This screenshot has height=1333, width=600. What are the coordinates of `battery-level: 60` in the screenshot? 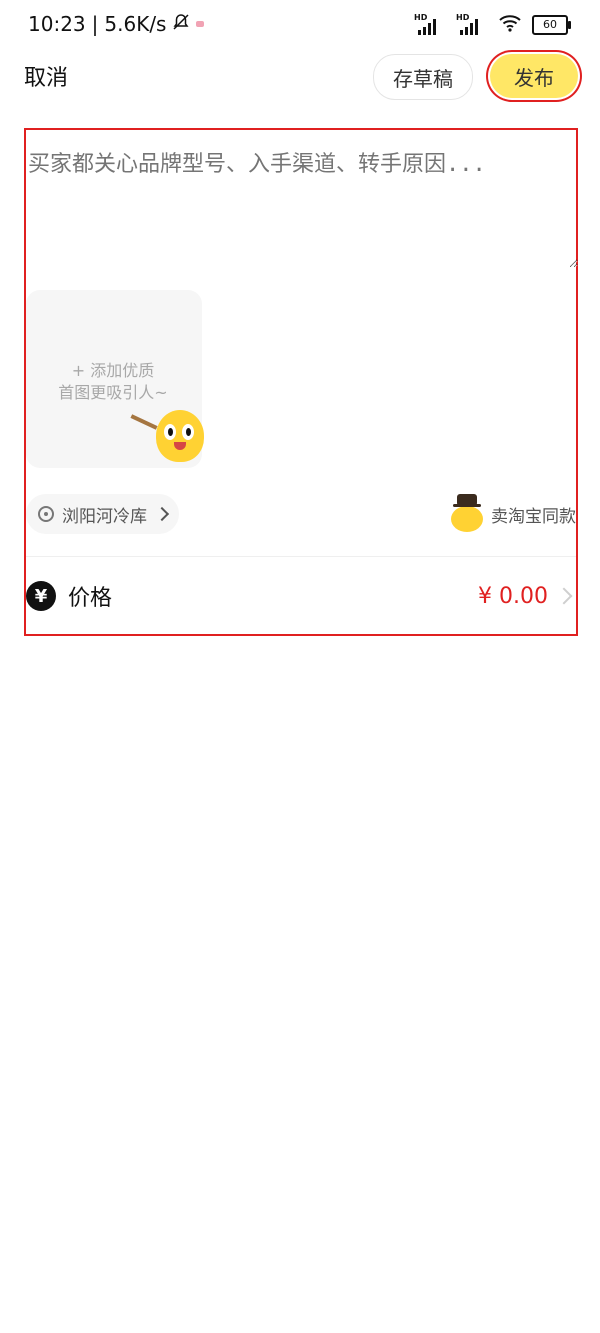 It's located at (550, 24).